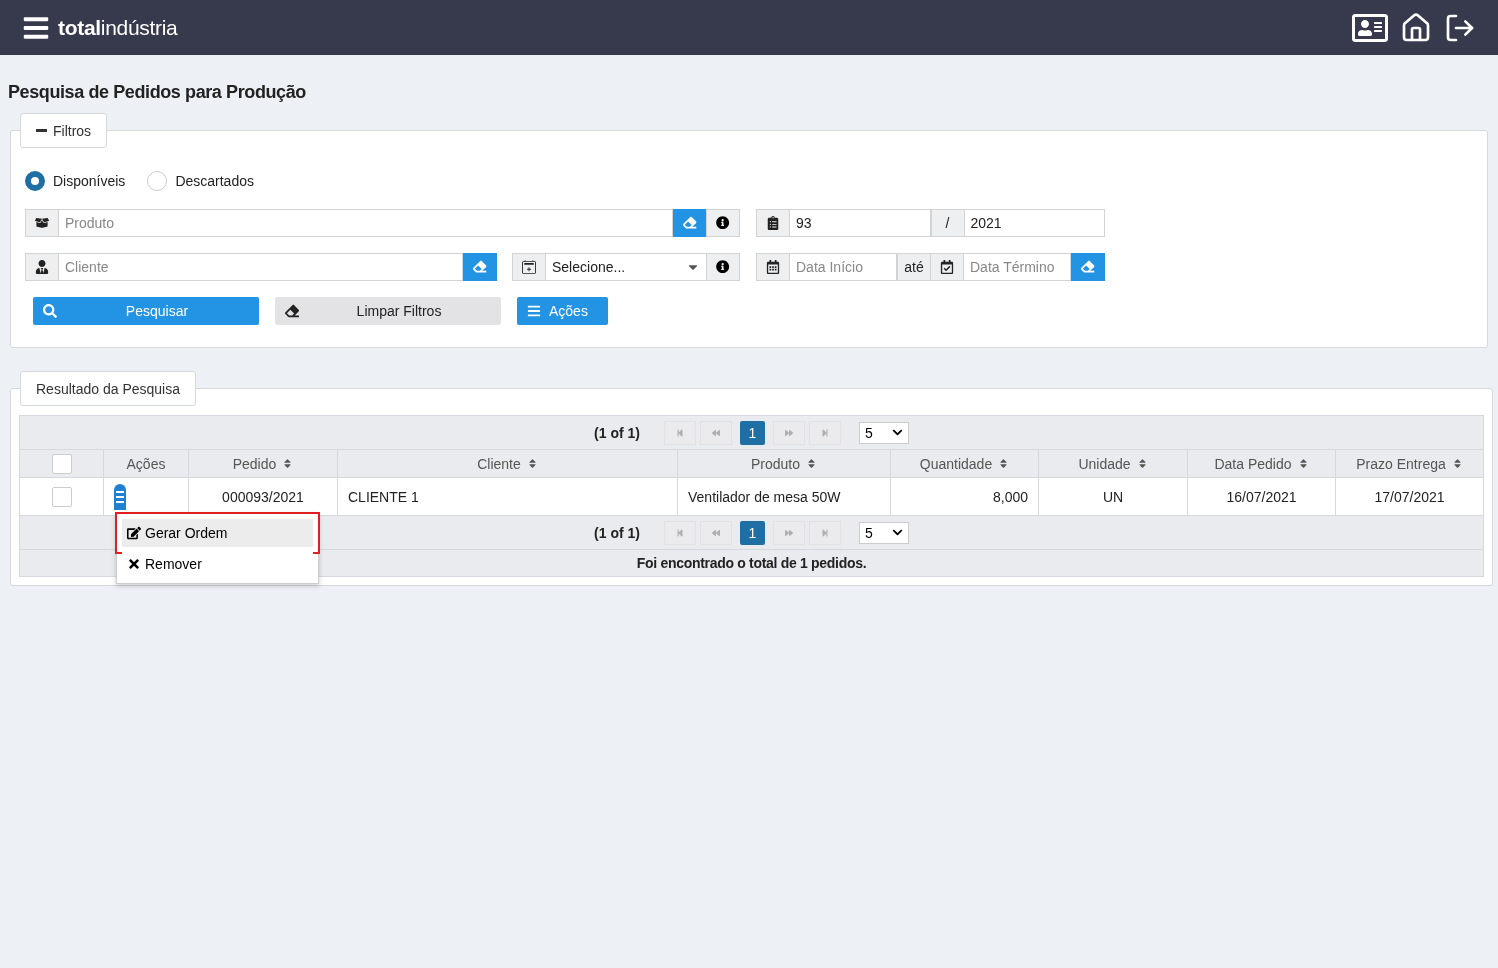 This screenshot has width=1498, height=968. What do you see at coordinates (1034, 223) in the screenshot?
I see `order-year-field: 2021` at bounding box center [1034, 223].